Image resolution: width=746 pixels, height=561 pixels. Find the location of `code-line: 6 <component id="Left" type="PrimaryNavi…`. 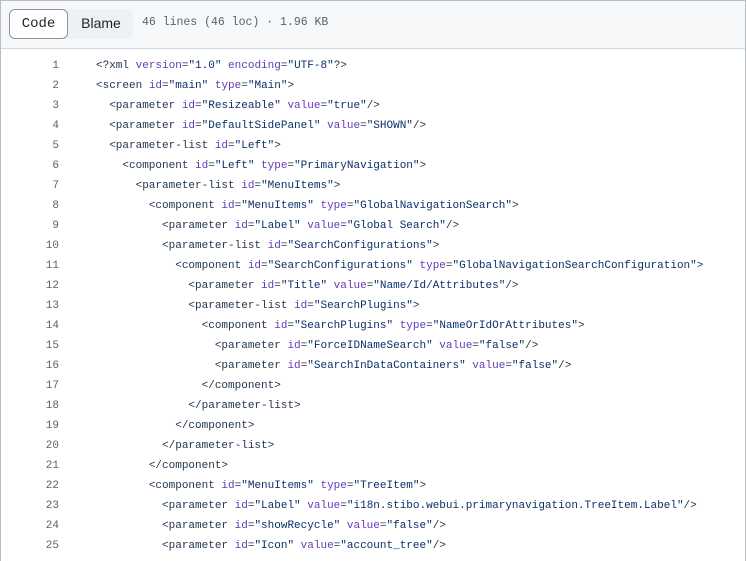

code-line: 6 <component id="Left" type="PrimaryNavi… is located at coordinates (373, 166).